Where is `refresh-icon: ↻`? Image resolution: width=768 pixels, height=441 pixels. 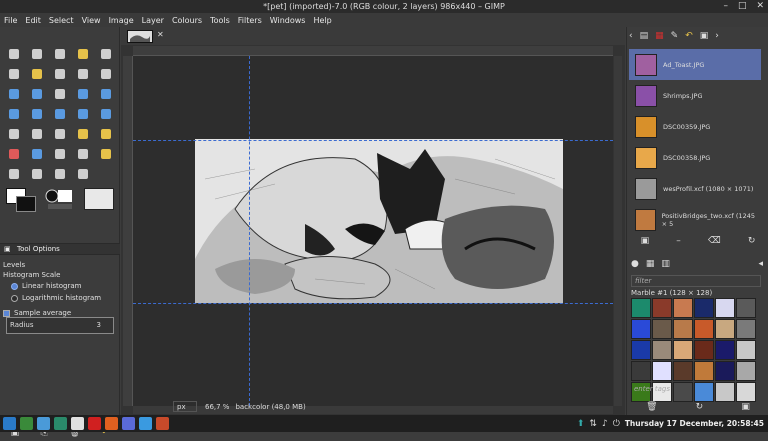 refresh-icon: ↻ is located at coordinates (752, 241).